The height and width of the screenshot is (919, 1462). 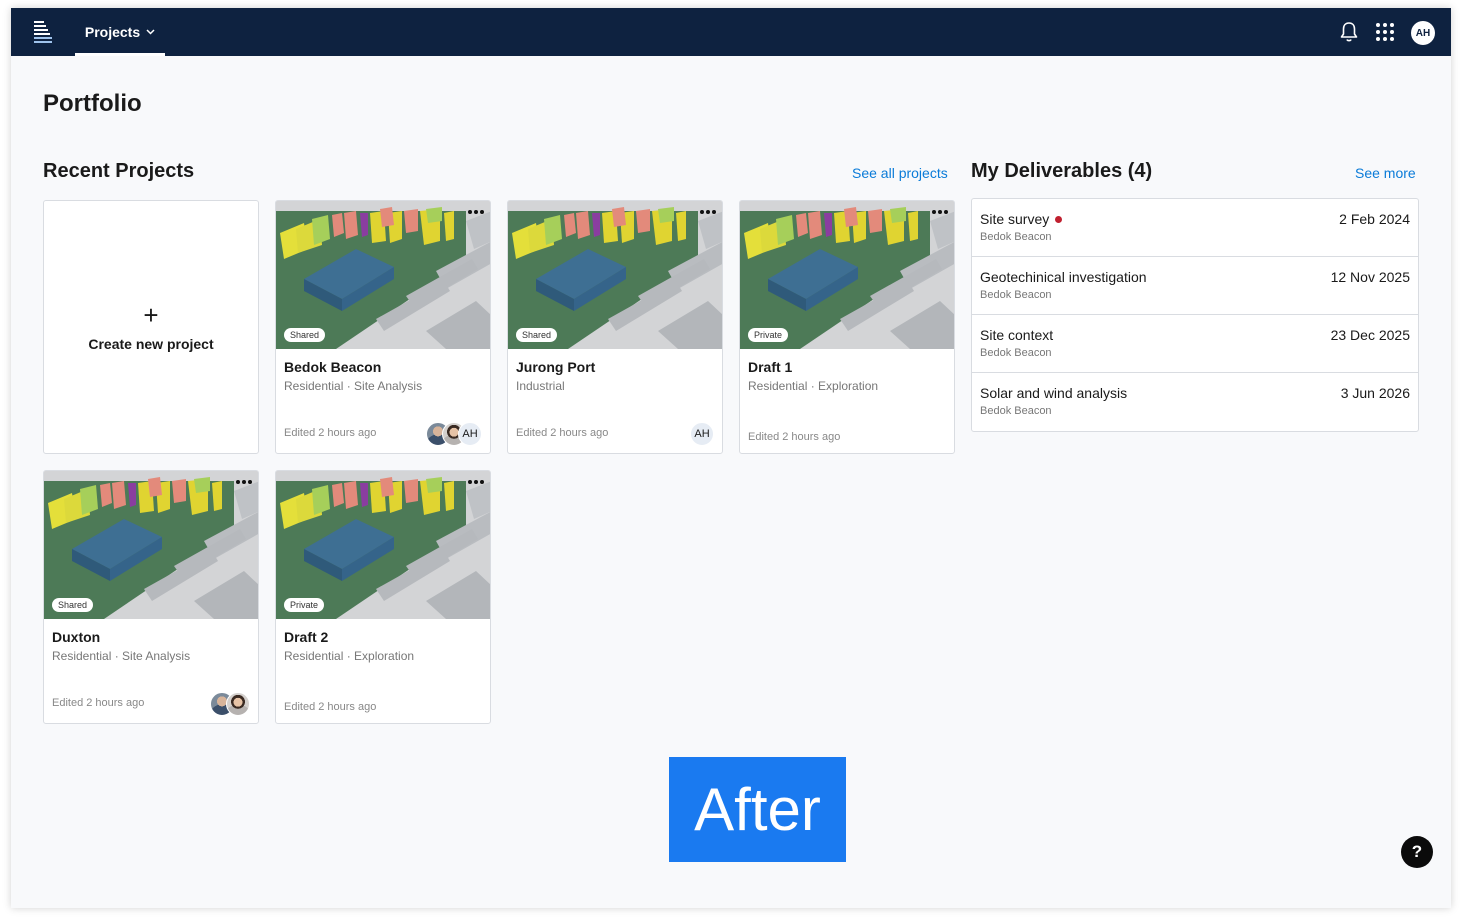 What do you see at coordinates (1417, 852) in the screenshot?
I see `help-button: ?` at bounding box center [1417, 852].